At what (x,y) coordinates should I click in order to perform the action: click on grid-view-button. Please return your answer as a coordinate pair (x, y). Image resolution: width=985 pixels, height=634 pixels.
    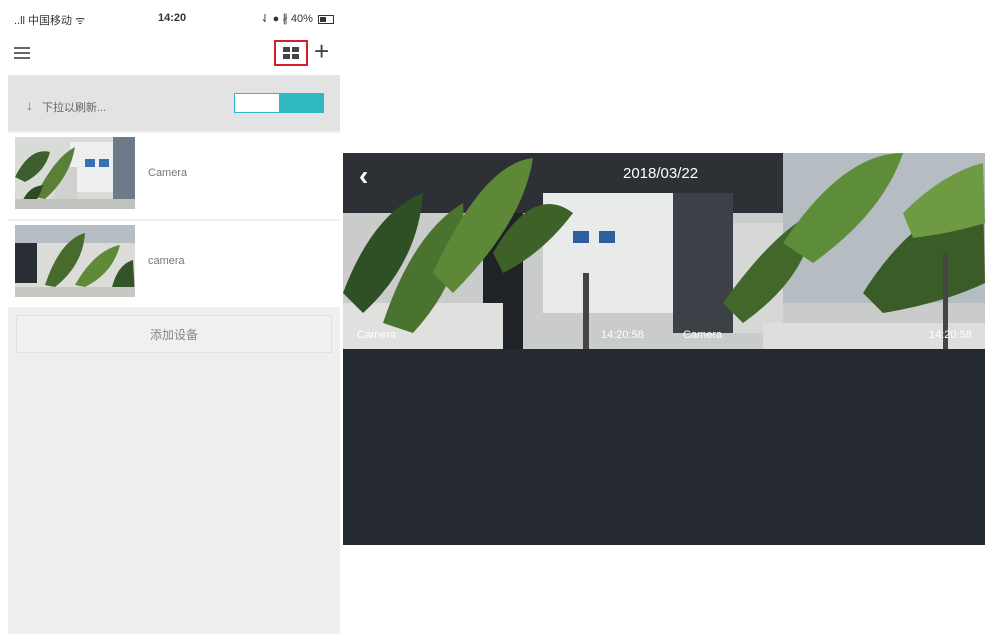
    Looking at the image, I should click on (291, 53).